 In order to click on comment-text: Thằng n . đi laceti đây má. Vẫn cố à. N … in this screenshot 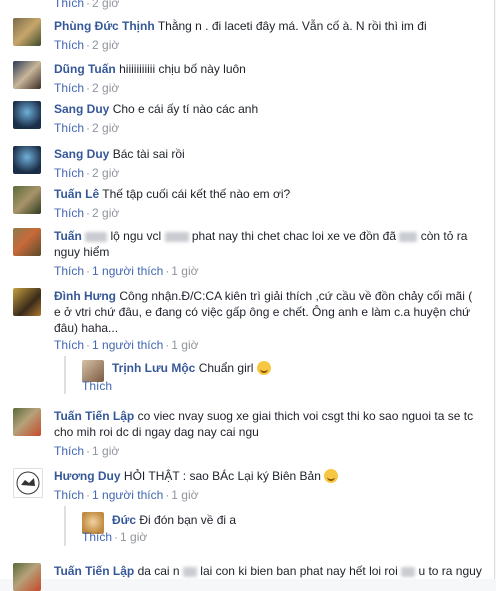, I will do `click(292, 26)`.